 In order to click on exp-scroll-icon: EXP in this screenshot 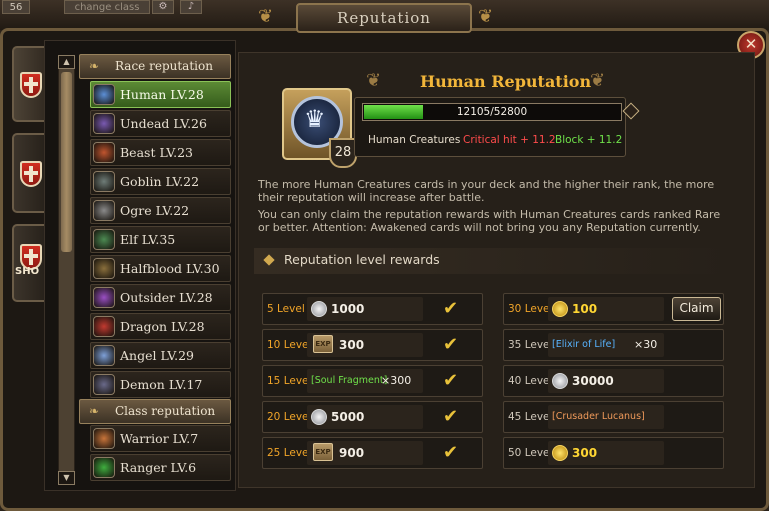, I will do `click(323, 344)`.